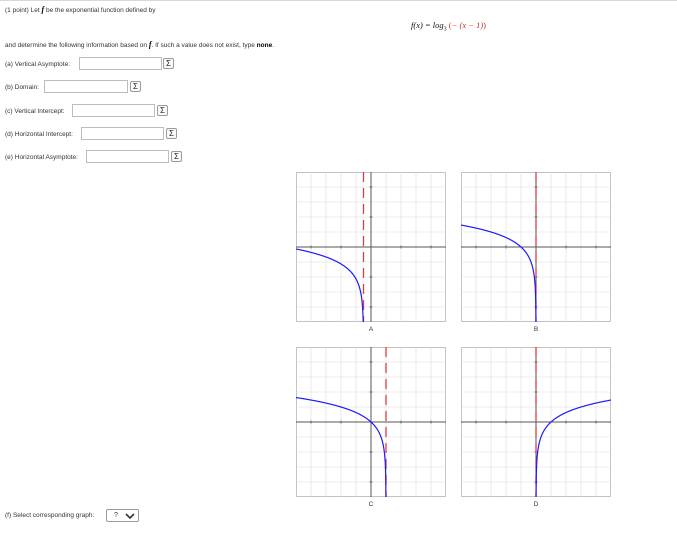  Describe the element at coordinates (536, 504) in the screenshot. I see `graph-d-label: D` at that location.